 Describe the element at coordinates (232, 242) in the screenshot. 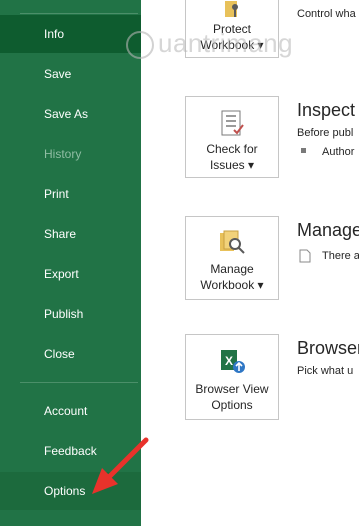

I see `manage-workbook-icon` at that location.